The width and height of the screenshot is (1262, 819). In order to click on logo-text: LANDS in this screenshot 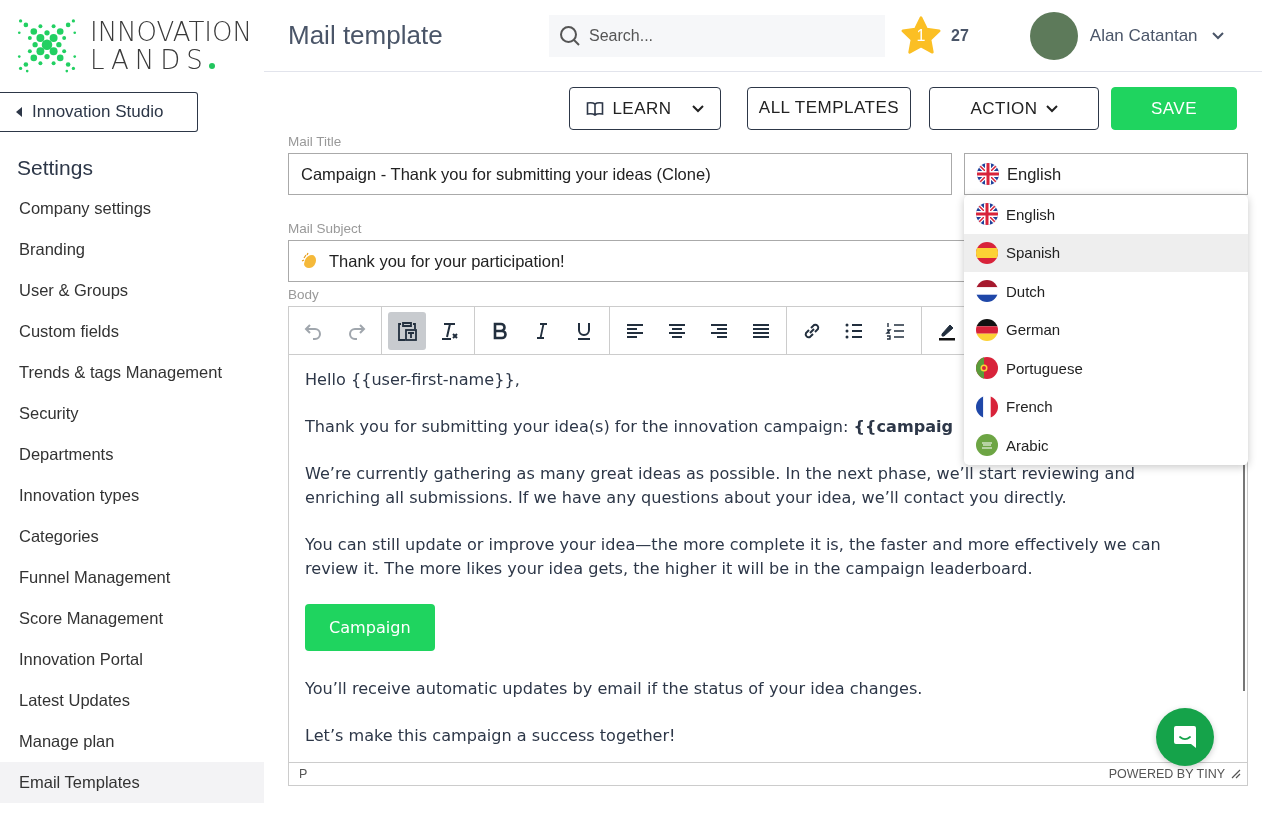, I will do `click(171, 60)`.